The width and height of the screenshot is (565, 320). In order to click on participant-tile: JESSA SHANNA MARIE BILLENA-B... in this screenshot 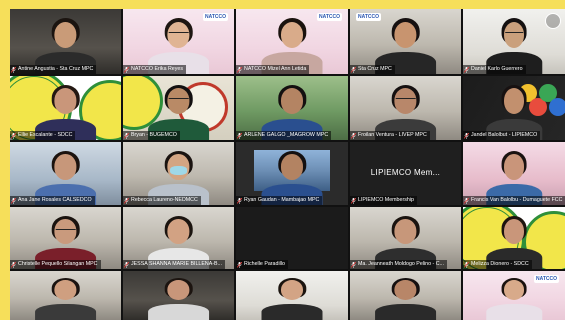, I will do `click(178, 238)`.